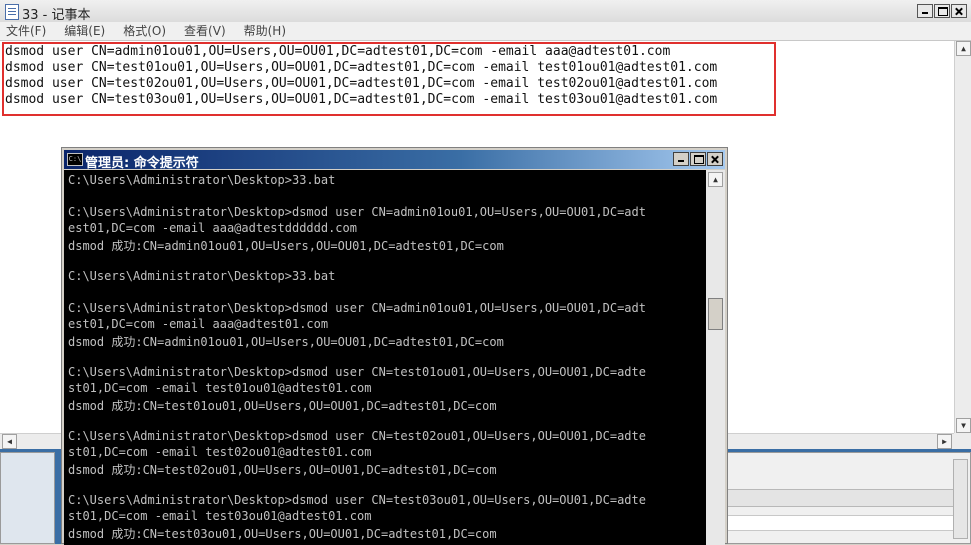 The width and height of the screenshot is (971, 545). Describe the element at coordinates (960, 499) in the screenshot. I see `background-window-scrollbar` at that location.